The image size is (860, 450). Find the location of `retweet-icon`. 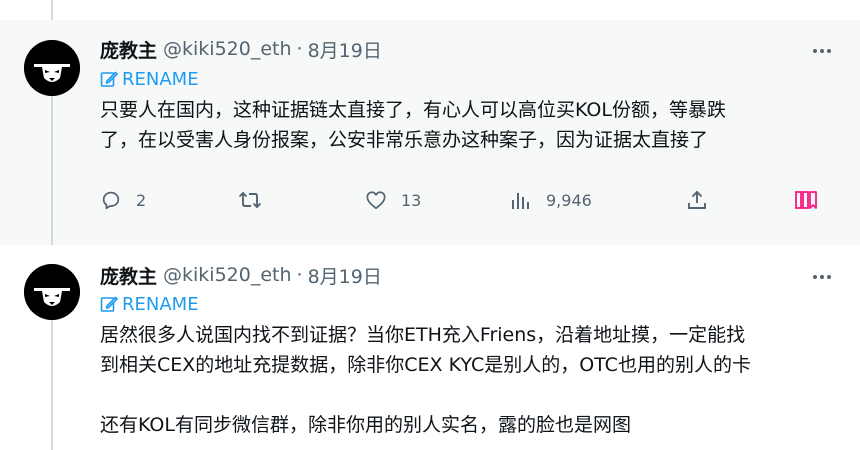

retweet-icon is located at coordinates (250, 200).